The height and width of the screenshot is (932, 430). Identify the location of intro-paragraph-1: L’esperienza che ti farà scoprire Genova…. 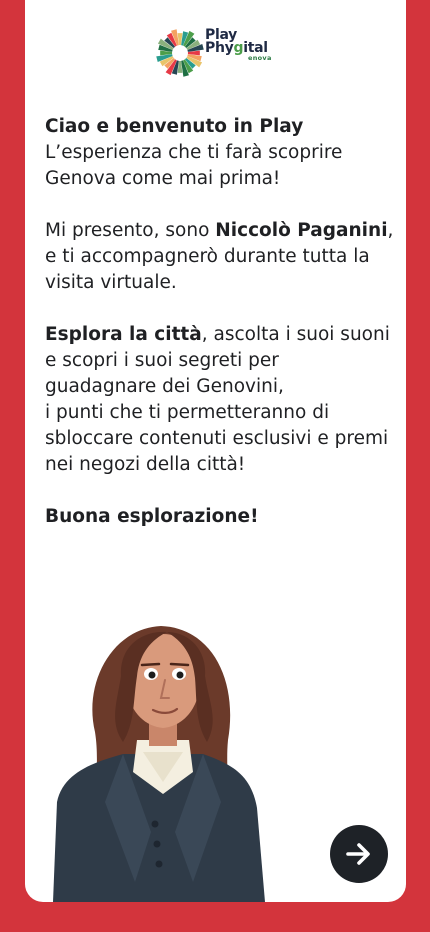
(194, 165).